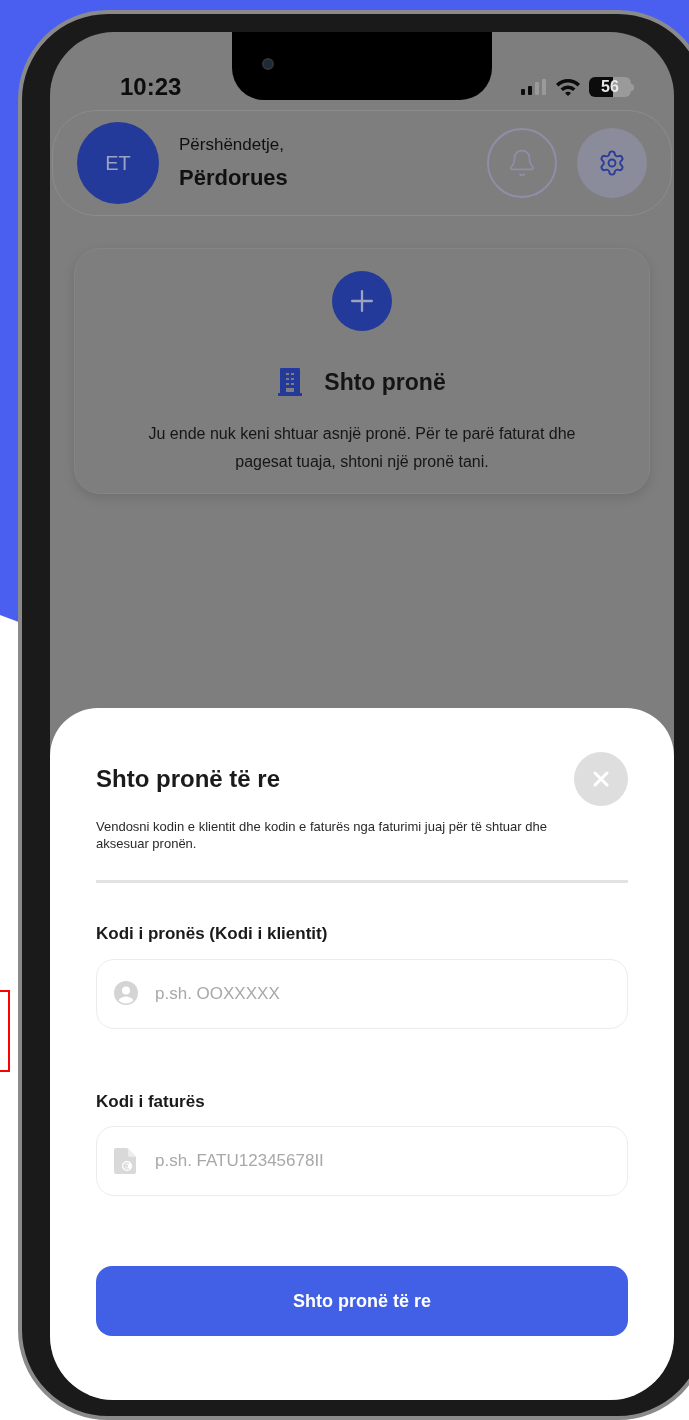  I want to click on signal-icon, so click(534, 87).